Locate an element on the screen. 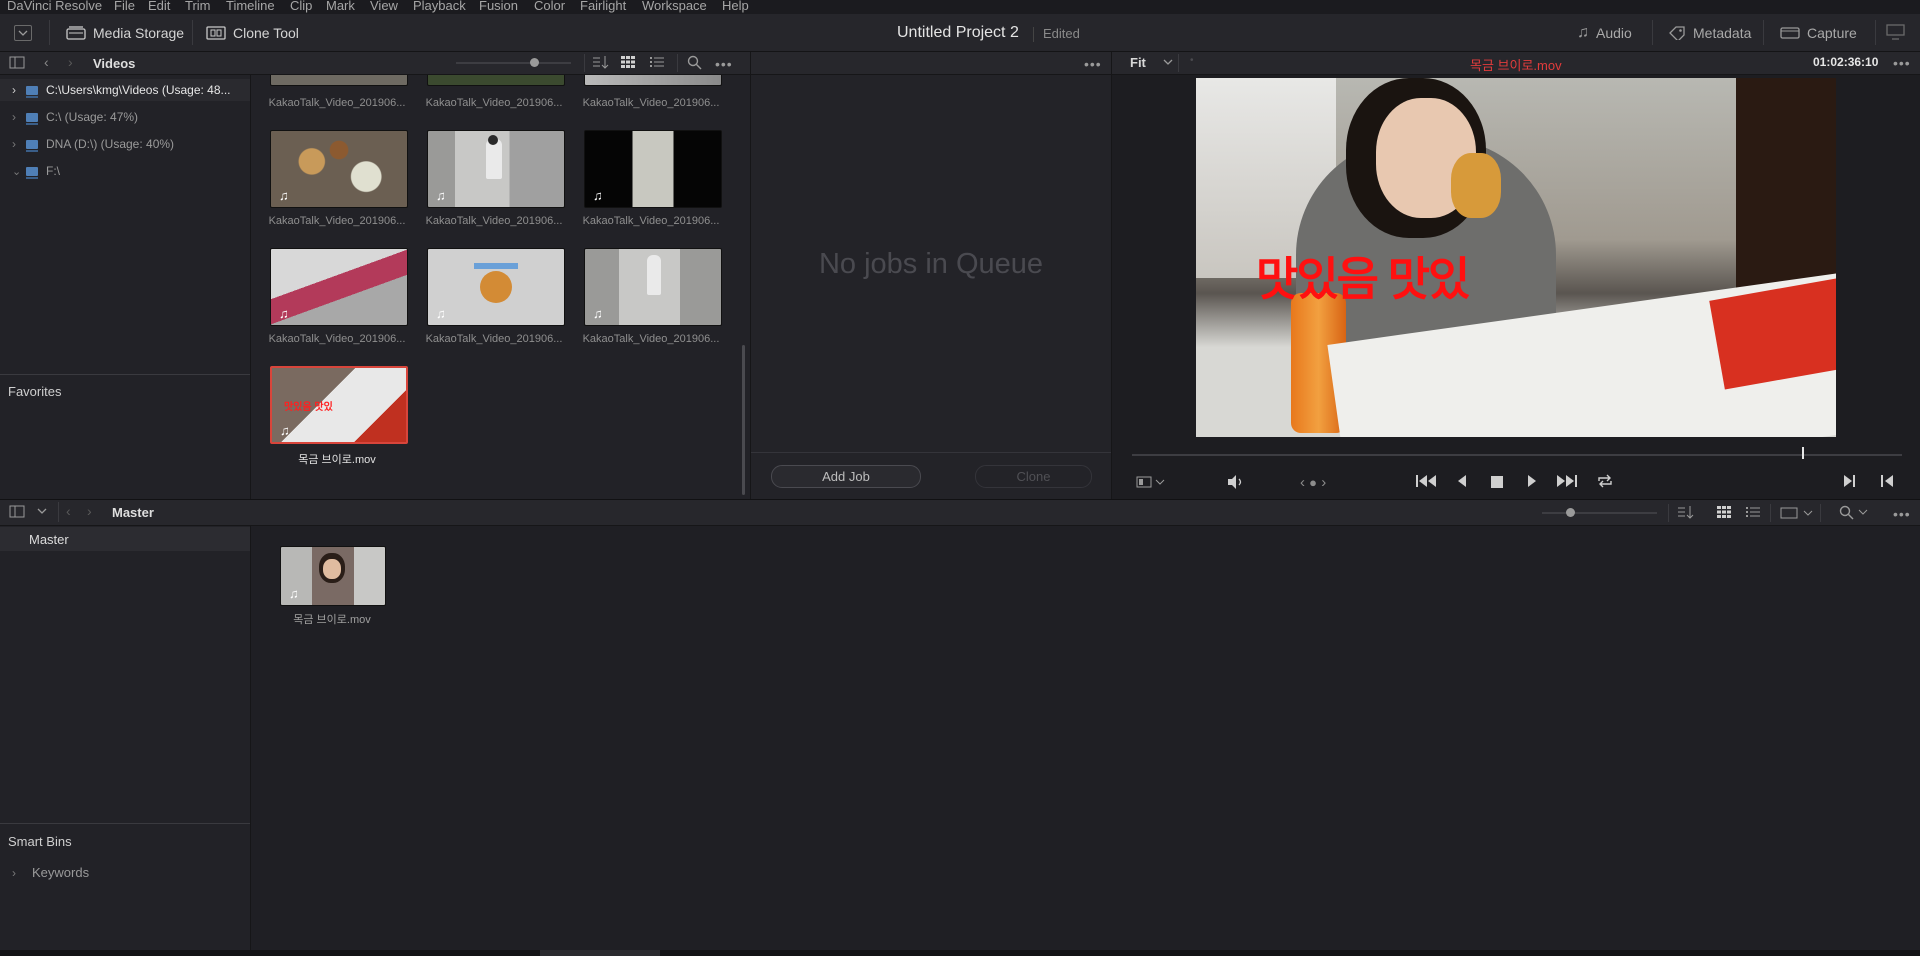  list-view-button is located at coordinates (657, 62).